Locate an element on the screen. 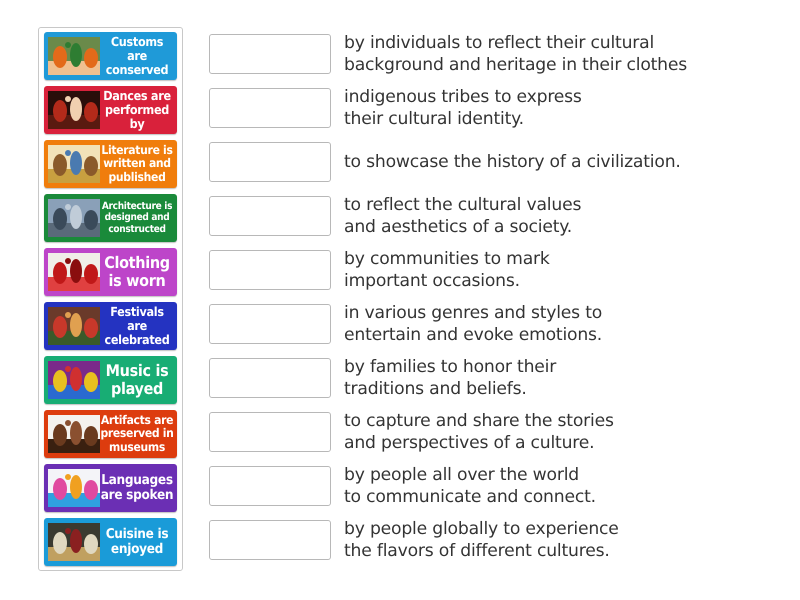  answer-tile: Architecture is designed and constructed is located at coordinates (110, 218).